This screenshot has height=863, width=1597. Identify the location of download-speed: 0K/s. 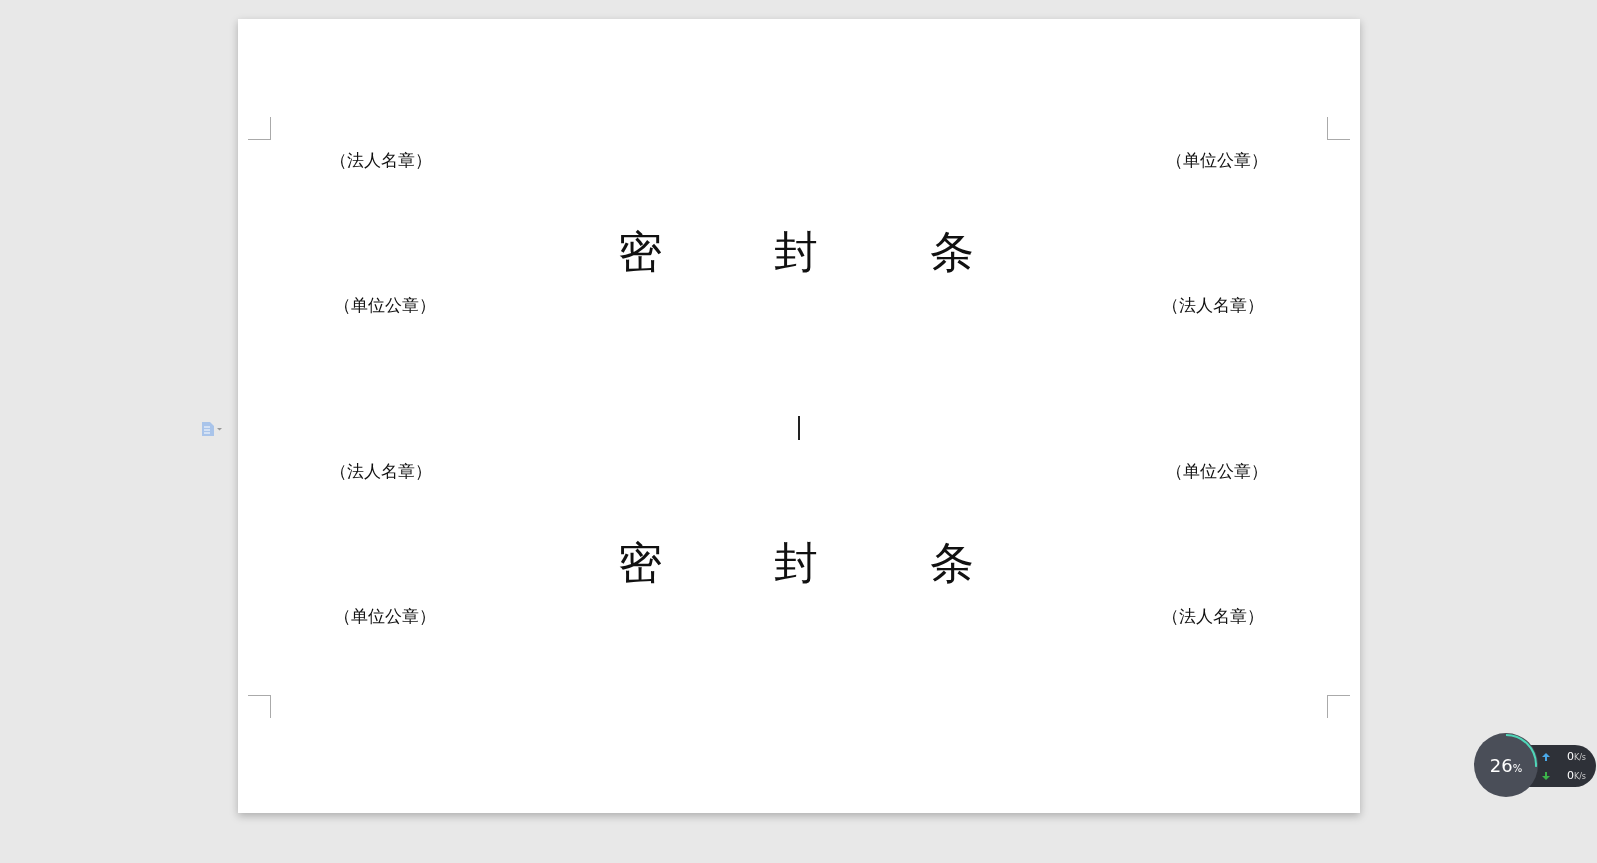
(1576, 775).